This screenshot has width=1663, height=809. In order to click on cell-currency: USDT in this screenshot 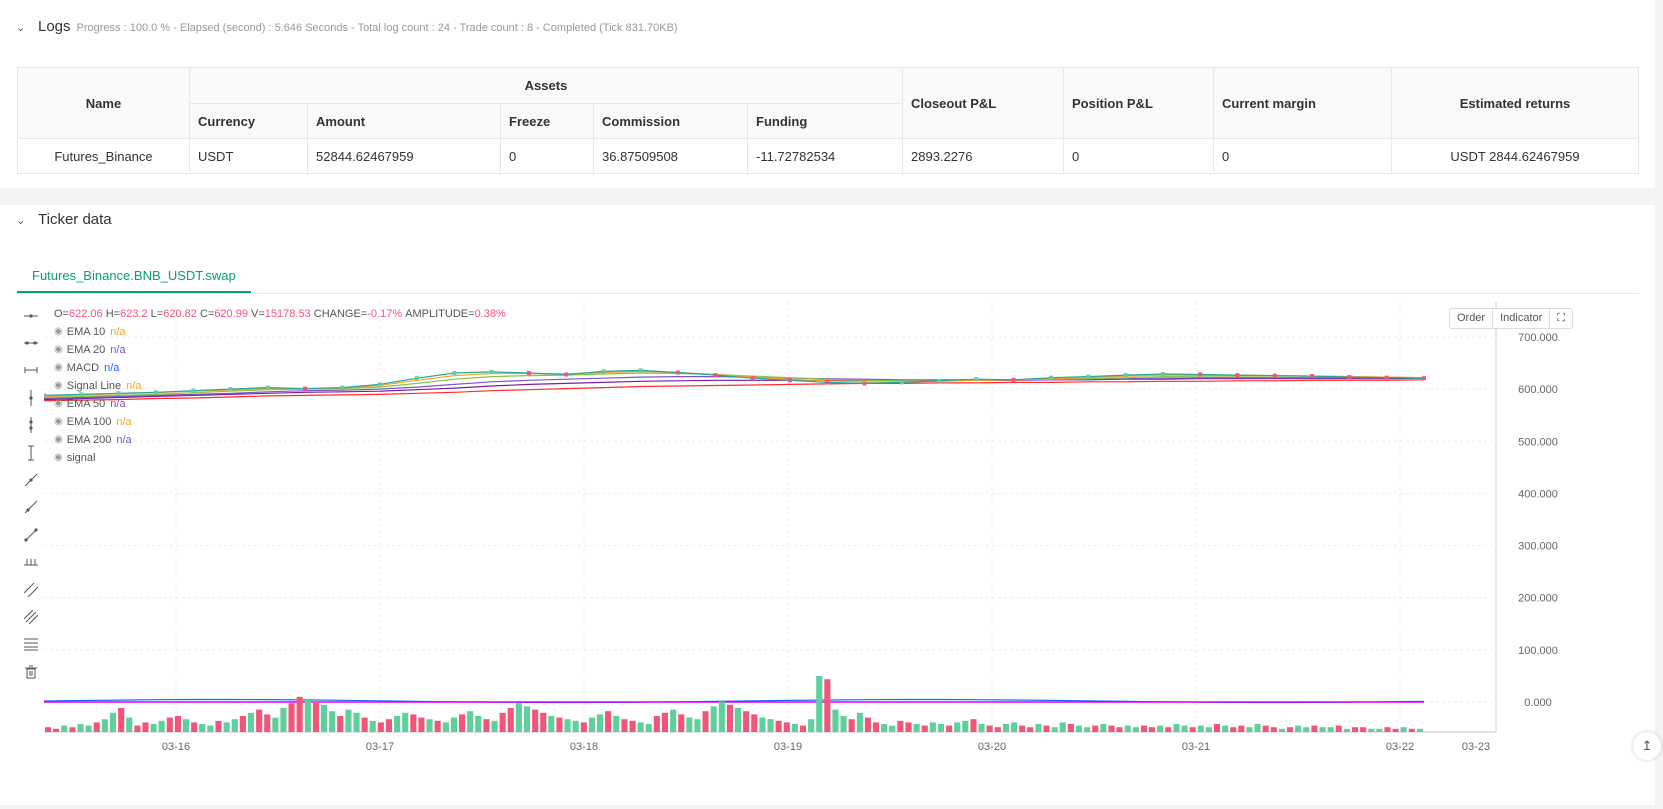, I will do `click(248, 156)`.